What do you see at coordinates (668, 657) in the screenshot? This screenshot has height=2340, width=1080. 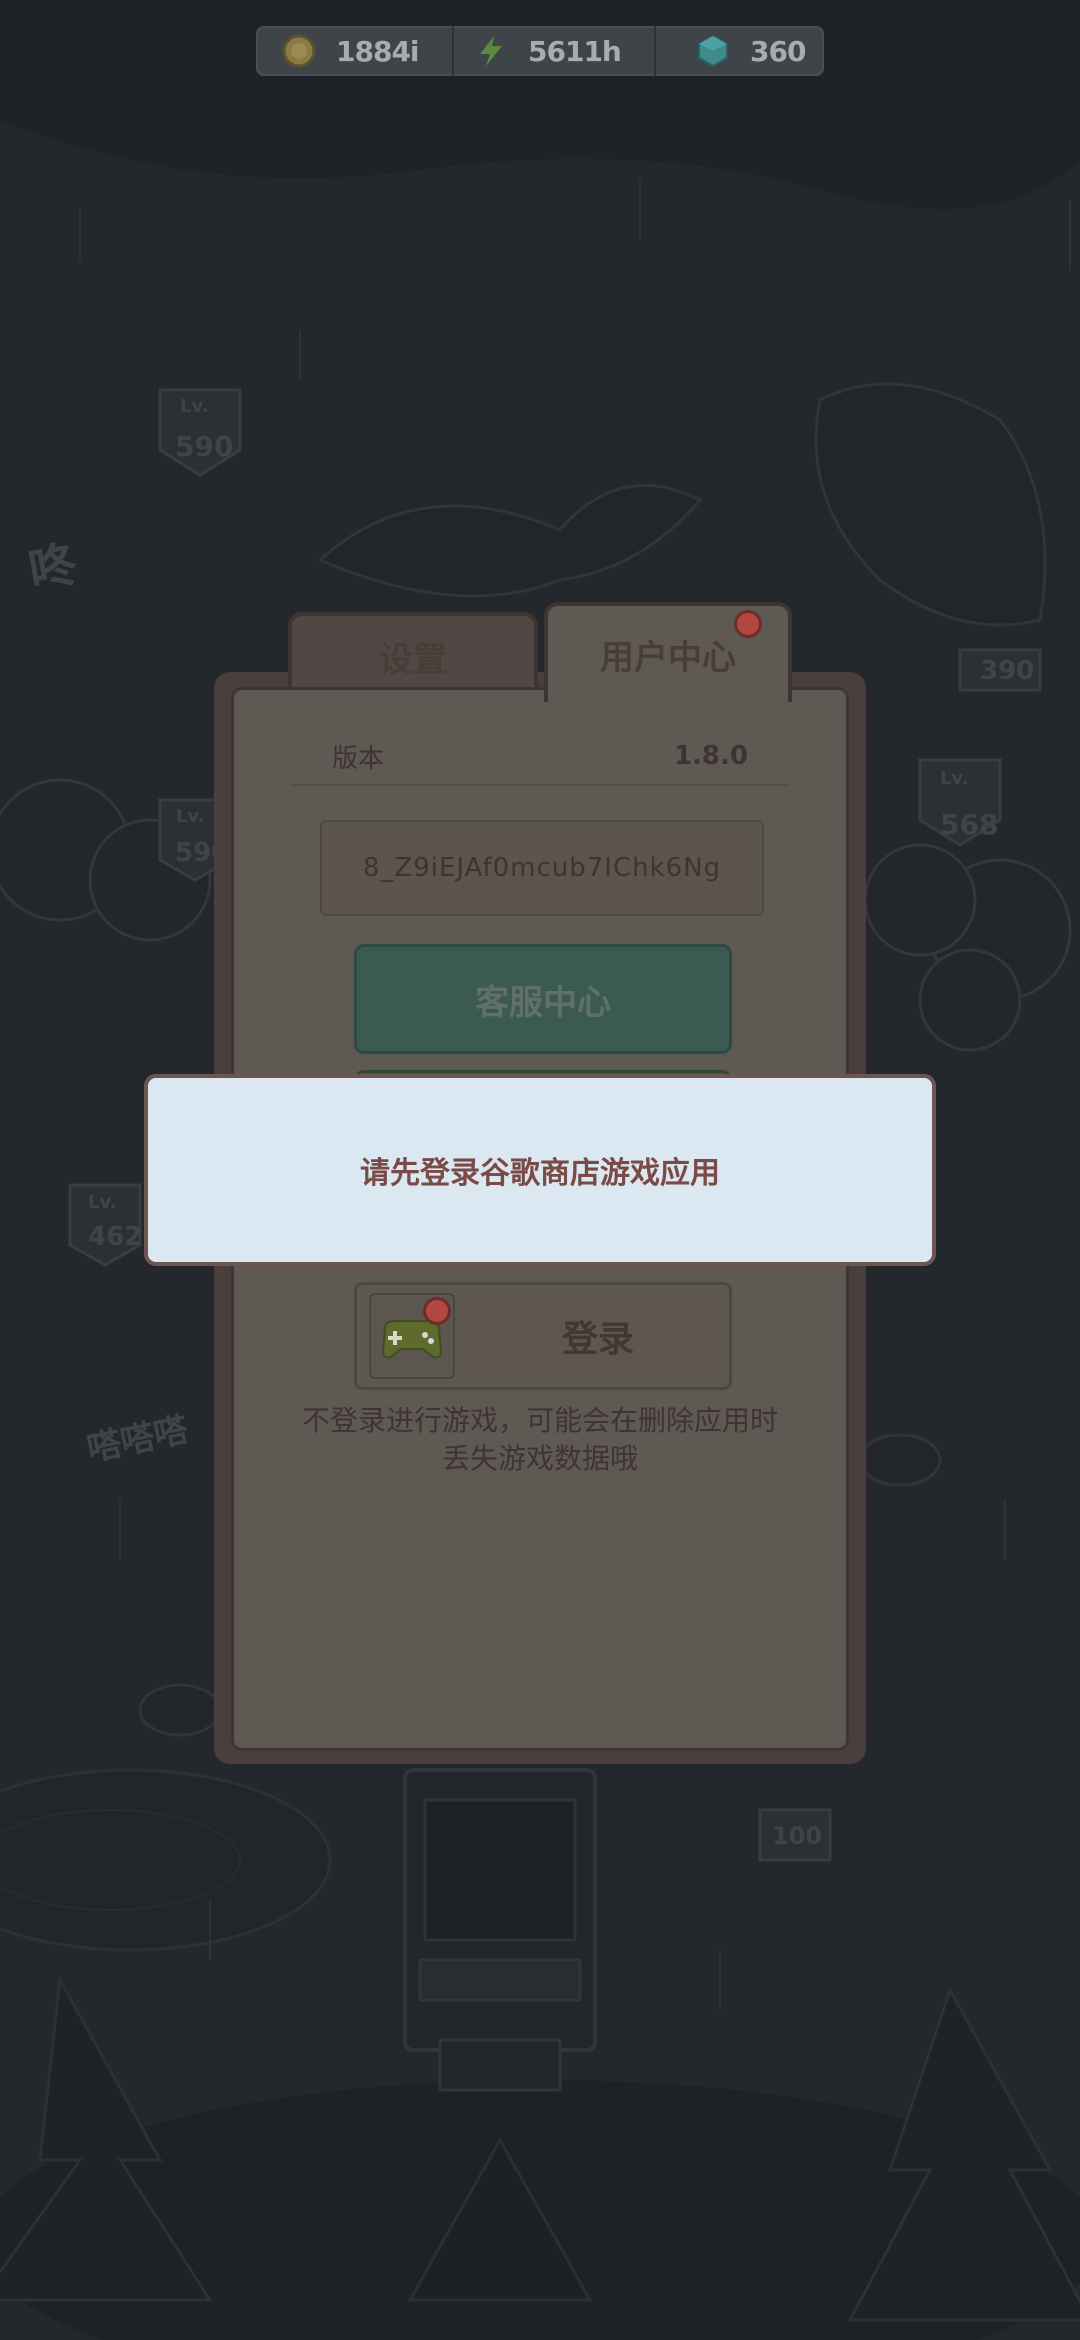 I see `tab-user-center-label: 用户中心` at bounding box center [668, 657].